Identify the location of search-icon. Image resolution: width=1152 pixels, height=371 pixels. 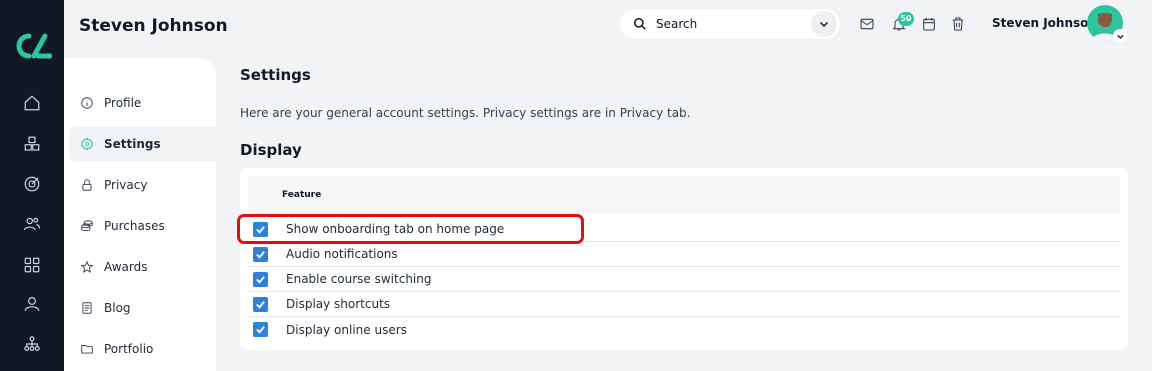
(639, 23).